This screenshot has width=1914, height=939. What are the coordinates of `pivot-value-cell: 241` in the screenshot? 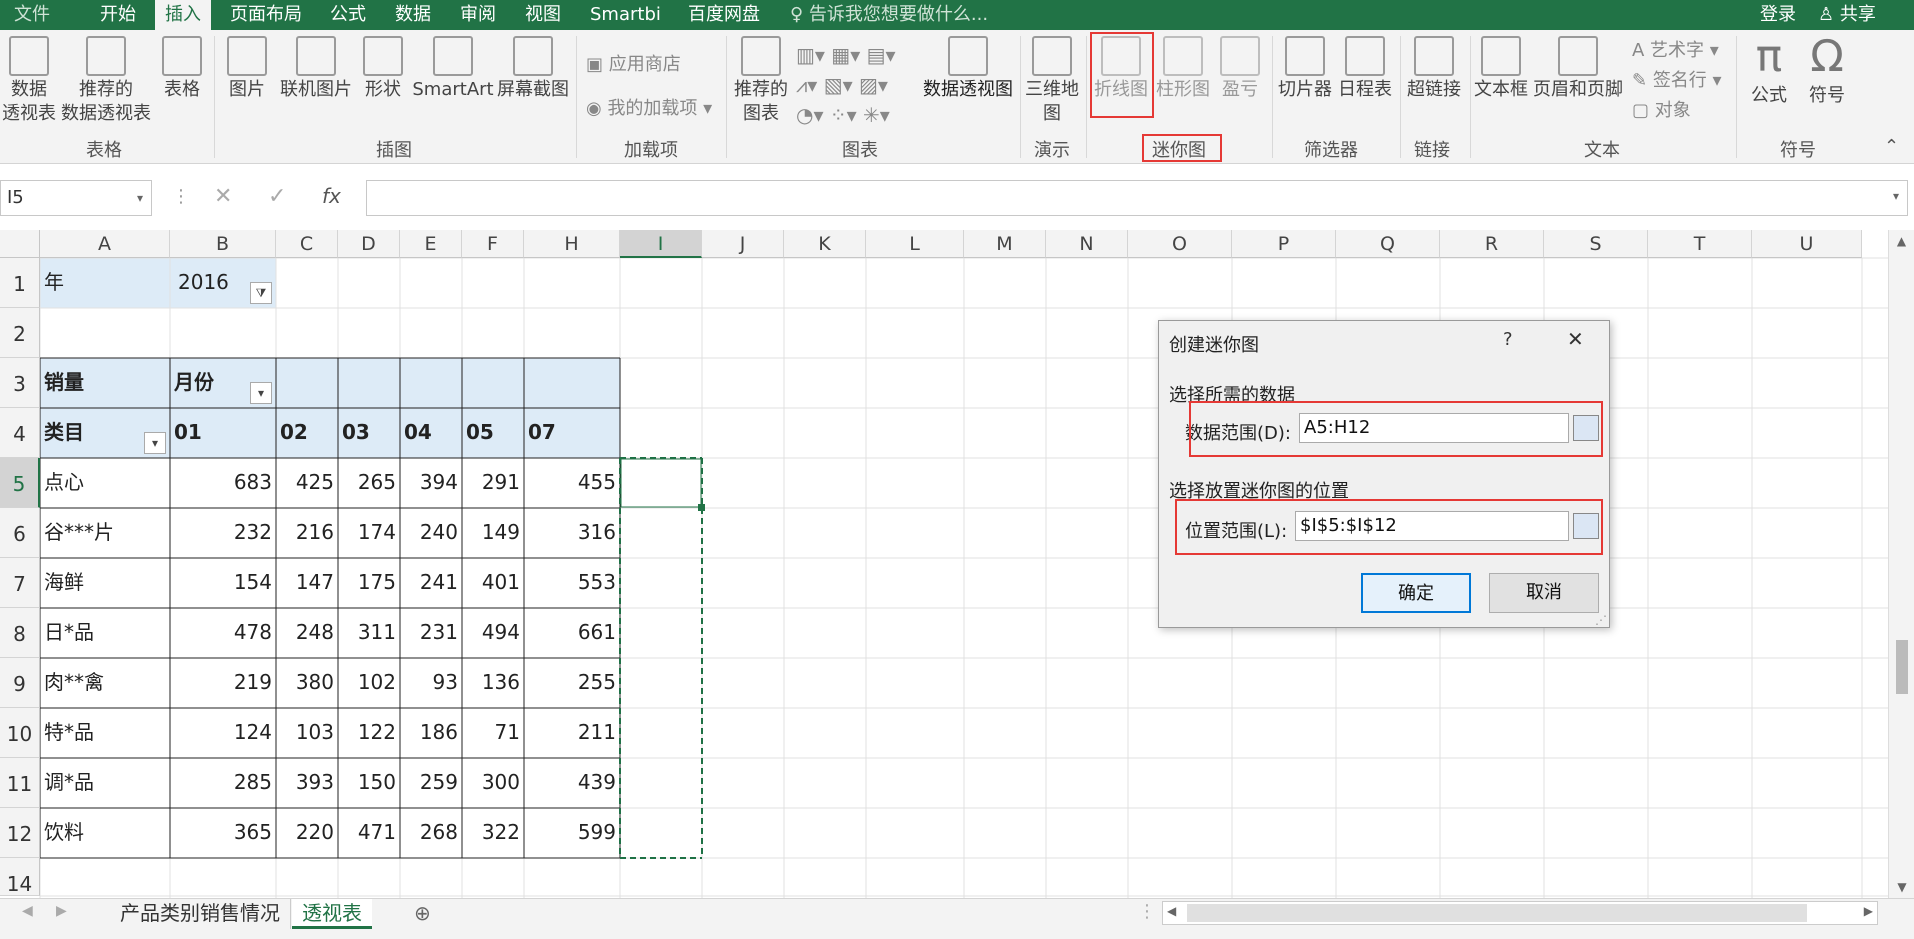 It's located at (431, 583).